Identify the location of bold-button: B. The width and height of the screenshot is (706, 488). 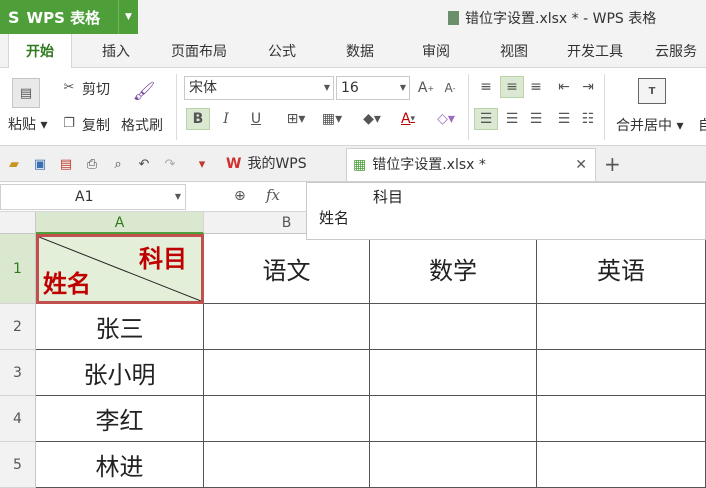
(198, 119).